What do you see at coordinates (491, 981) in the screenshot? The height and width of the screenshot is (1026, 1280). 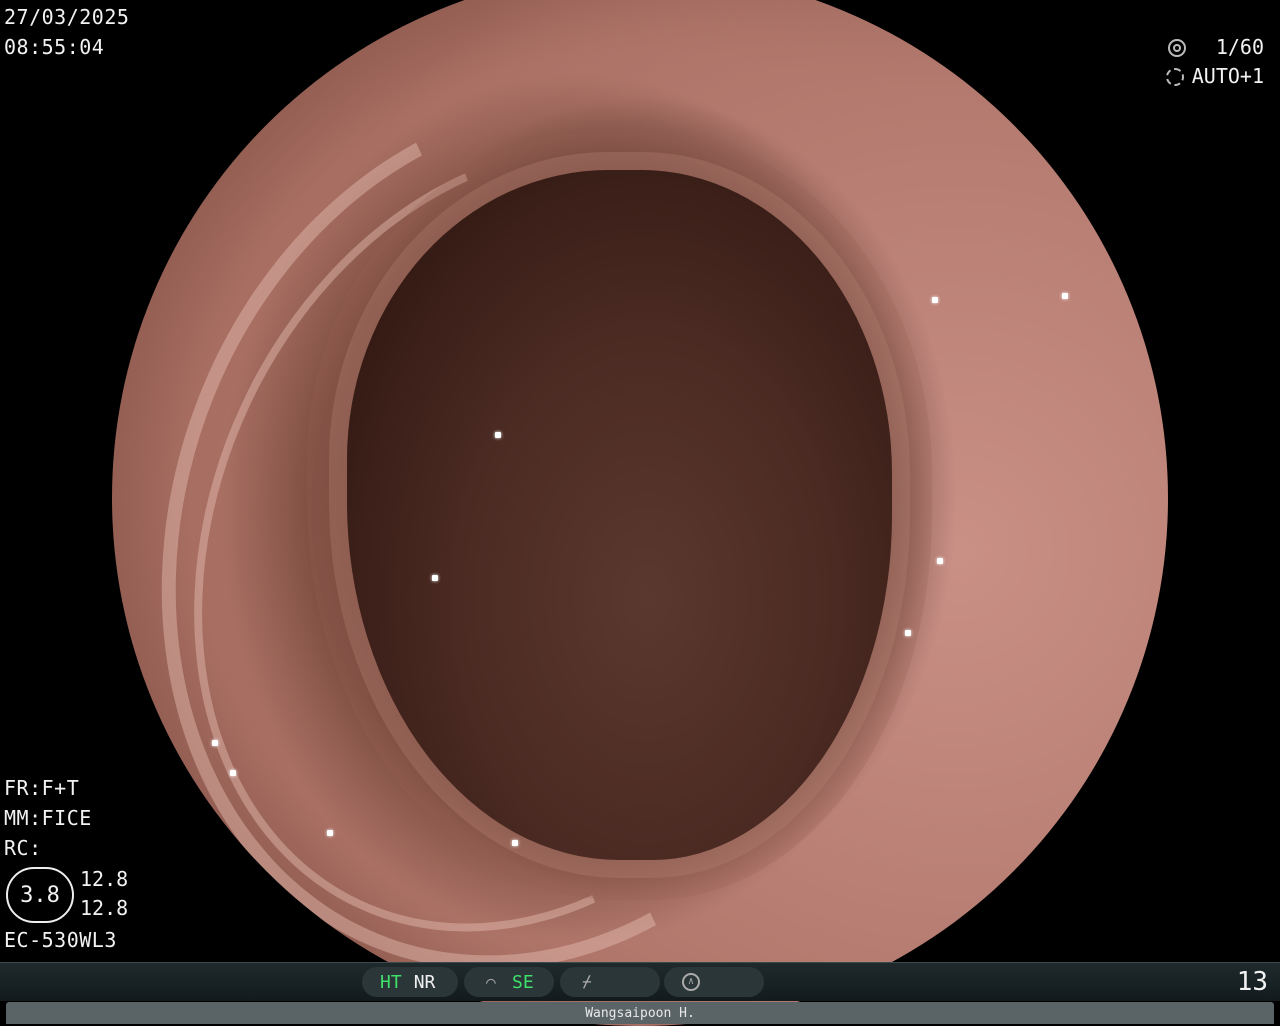 I see `structure-enhance-icon: ⌒` at bounding box center [491, 981].